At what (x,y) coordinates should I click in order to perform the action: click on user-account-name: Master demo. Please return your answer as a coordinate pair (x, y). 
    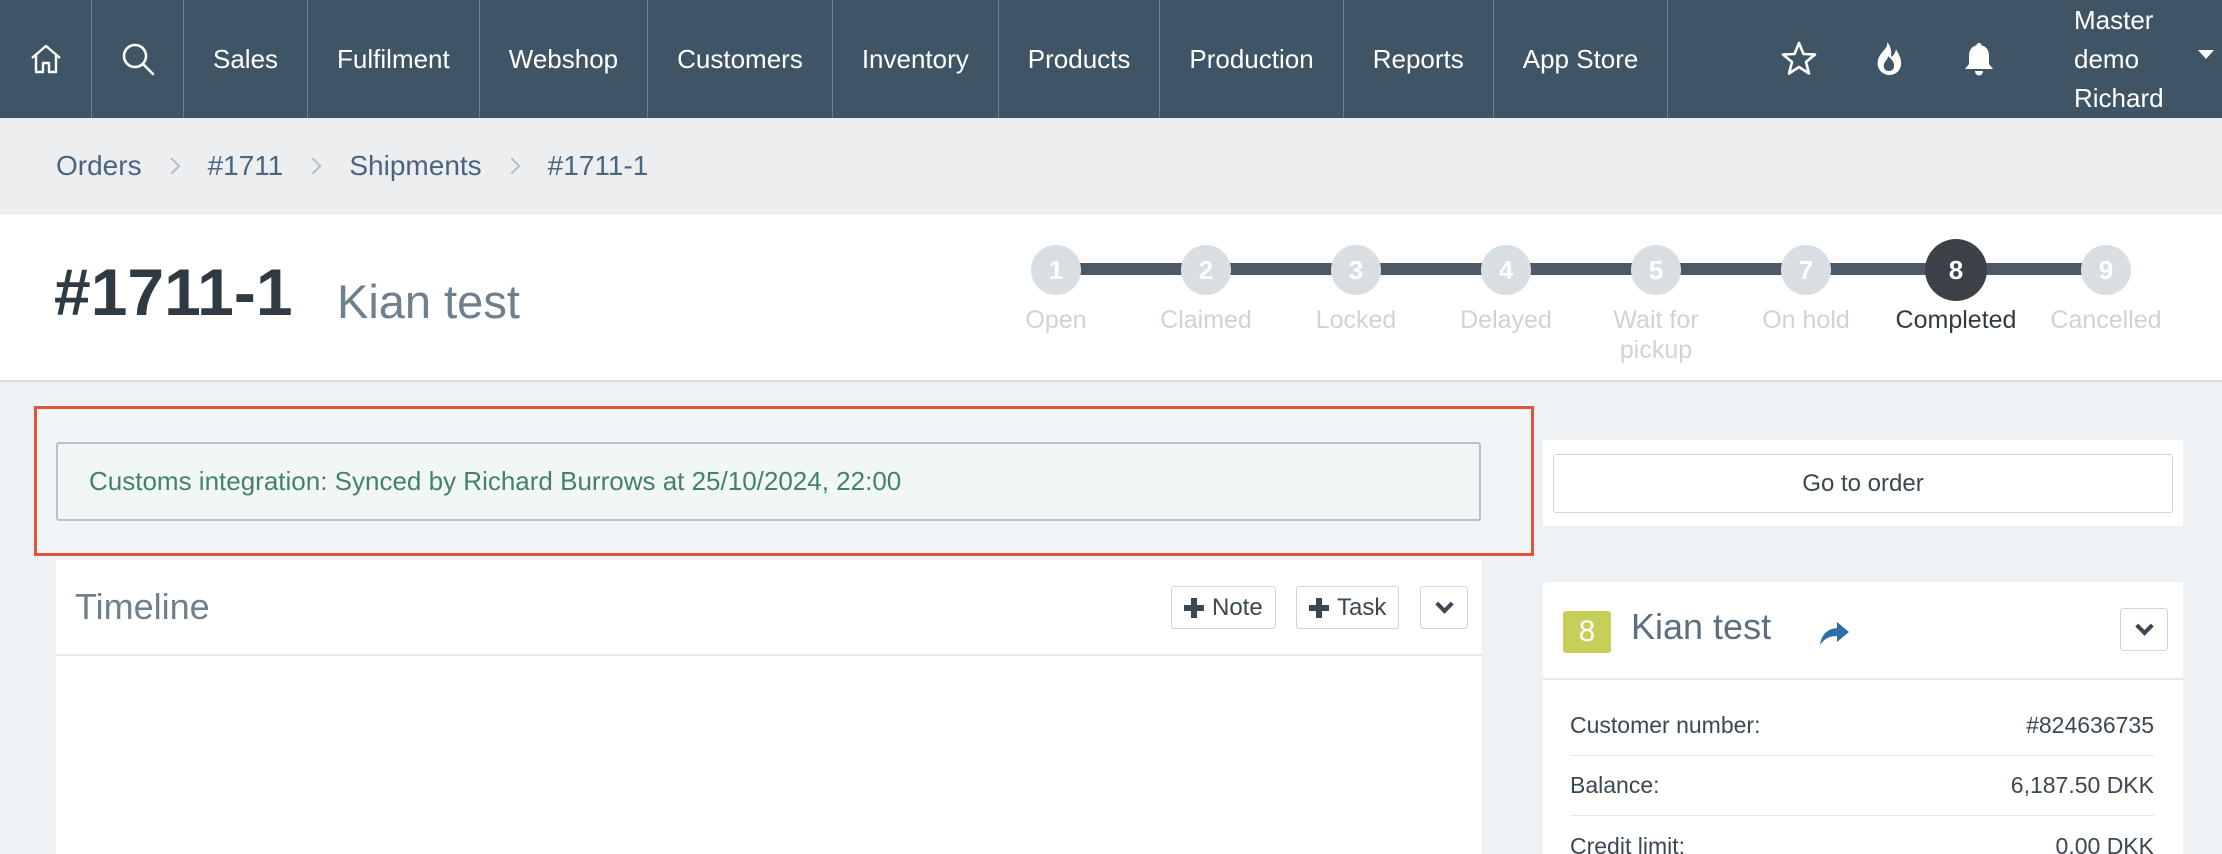
    Looking at the image, I should click on (2114, 39).